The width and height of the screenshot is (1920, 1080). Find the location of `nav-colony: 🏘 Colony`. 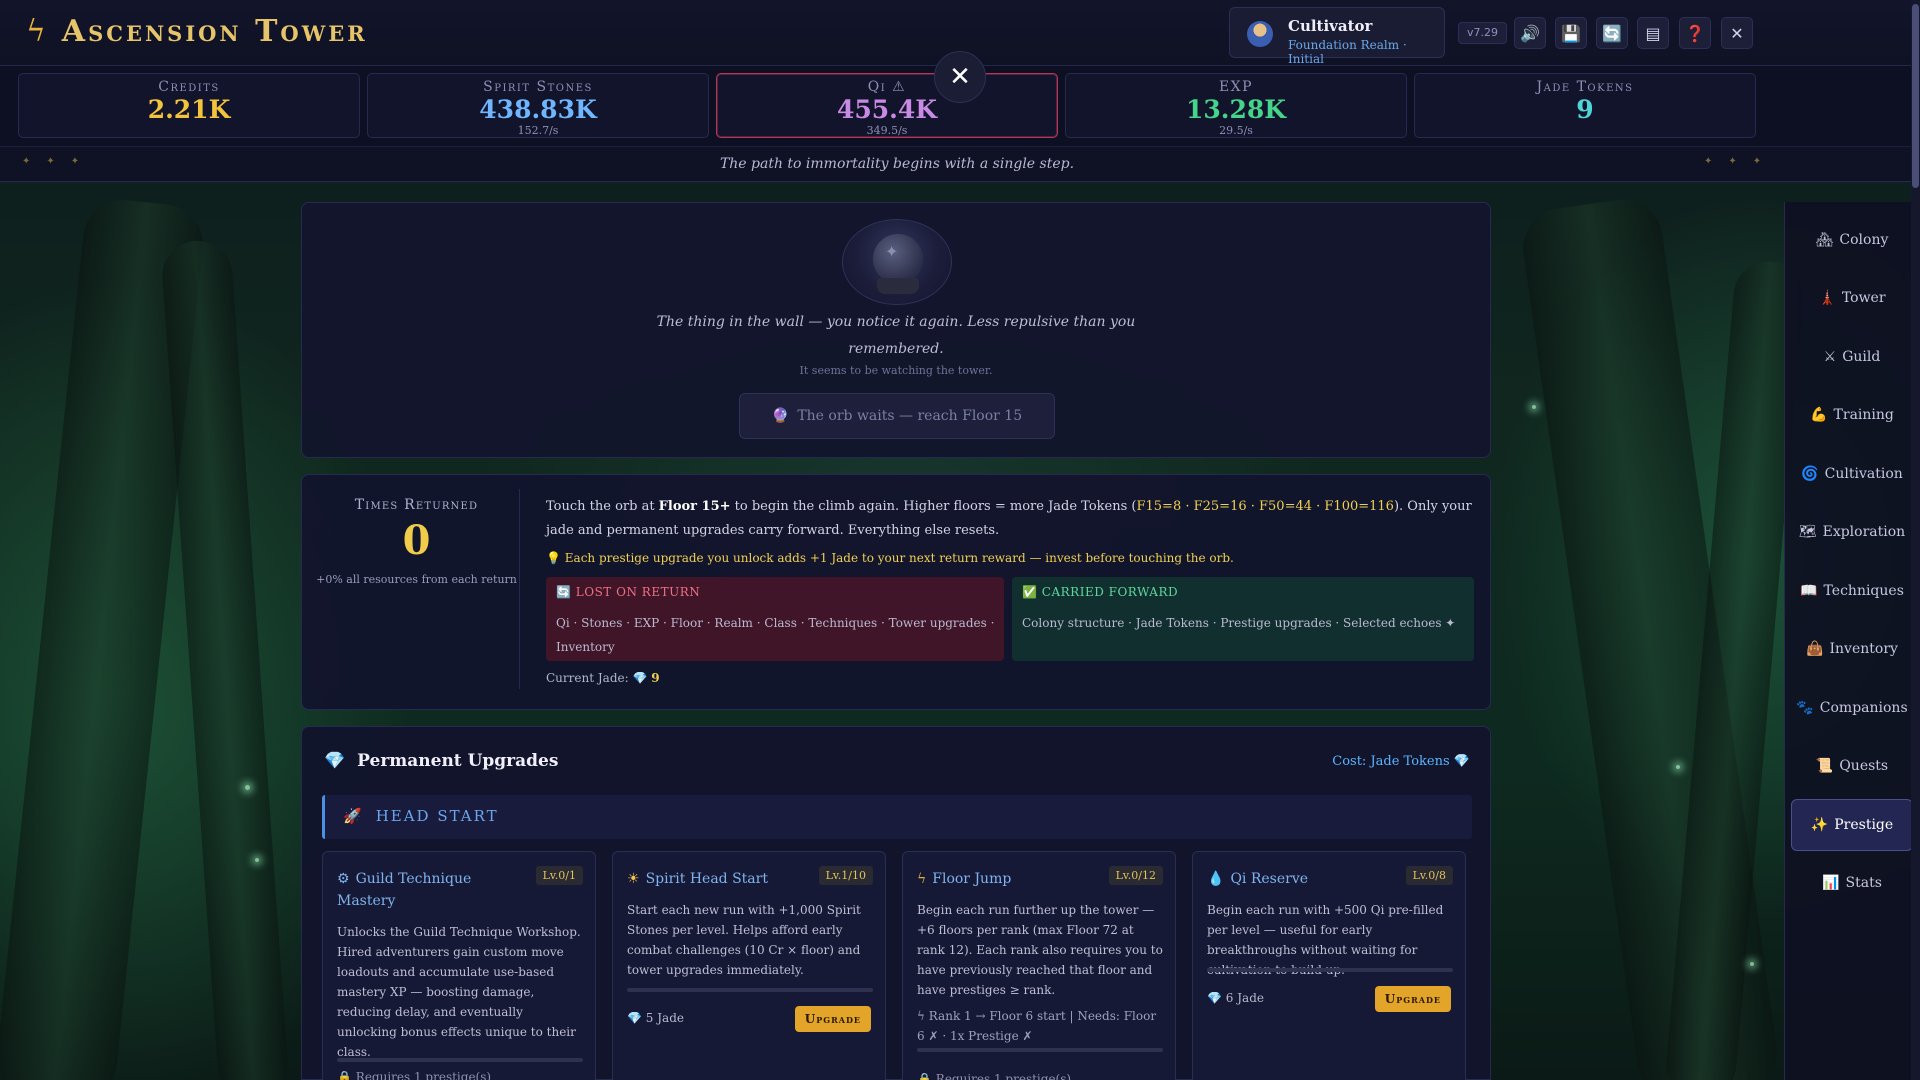

nav-colony: 🏘 Colony is located at coordinates (1852, 240).